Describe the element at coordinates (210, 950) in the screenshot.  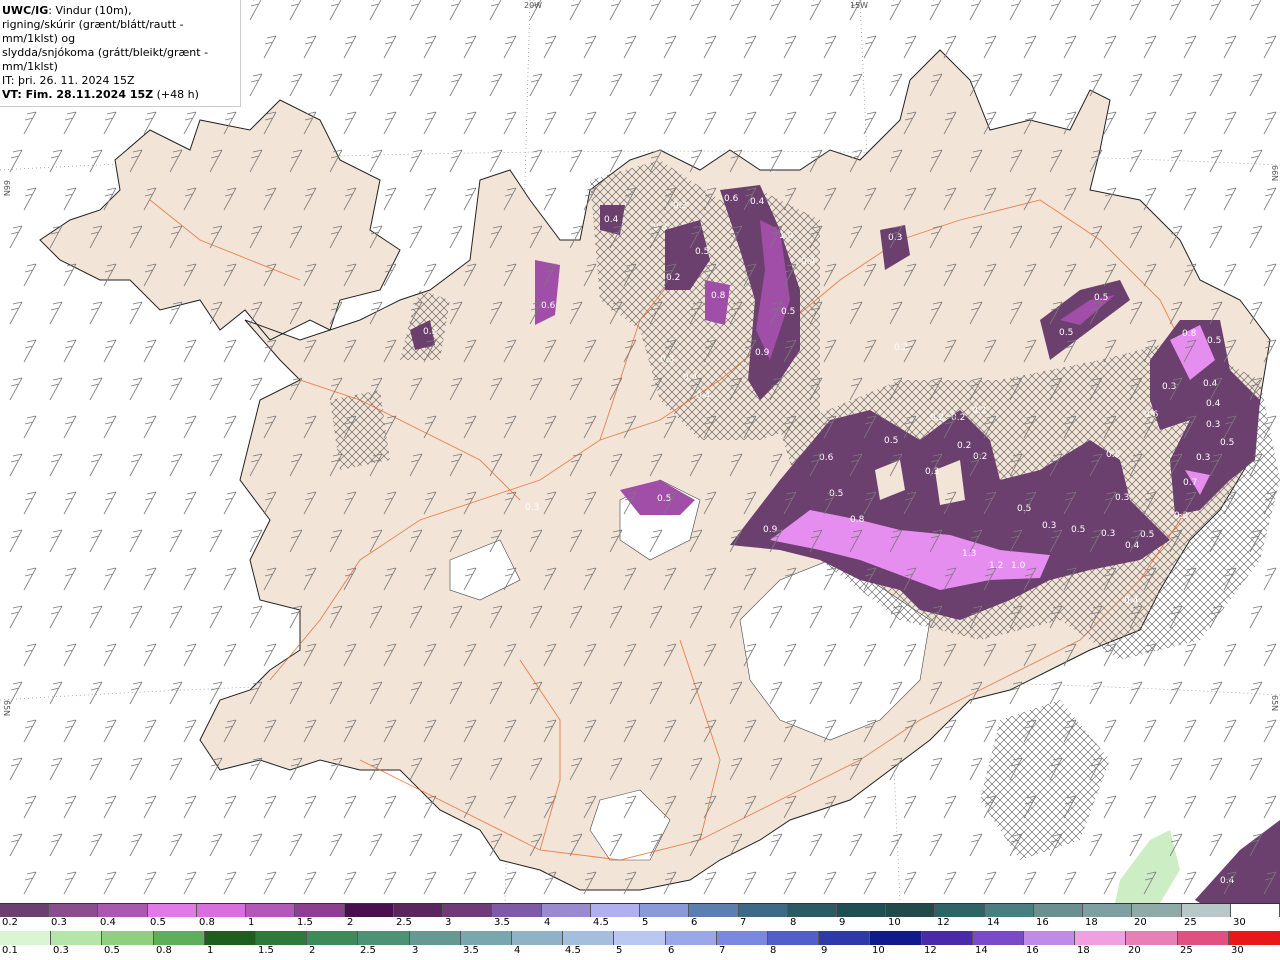
I see `legend-label: 1` at that location.